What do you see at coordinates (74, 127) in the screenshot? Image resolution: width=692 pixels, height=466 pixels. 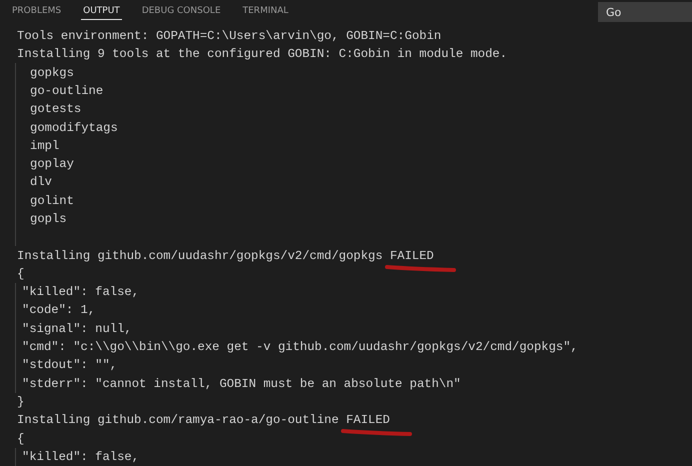 I see `output-line: gomodifytags` at bounding box center [74, 127].